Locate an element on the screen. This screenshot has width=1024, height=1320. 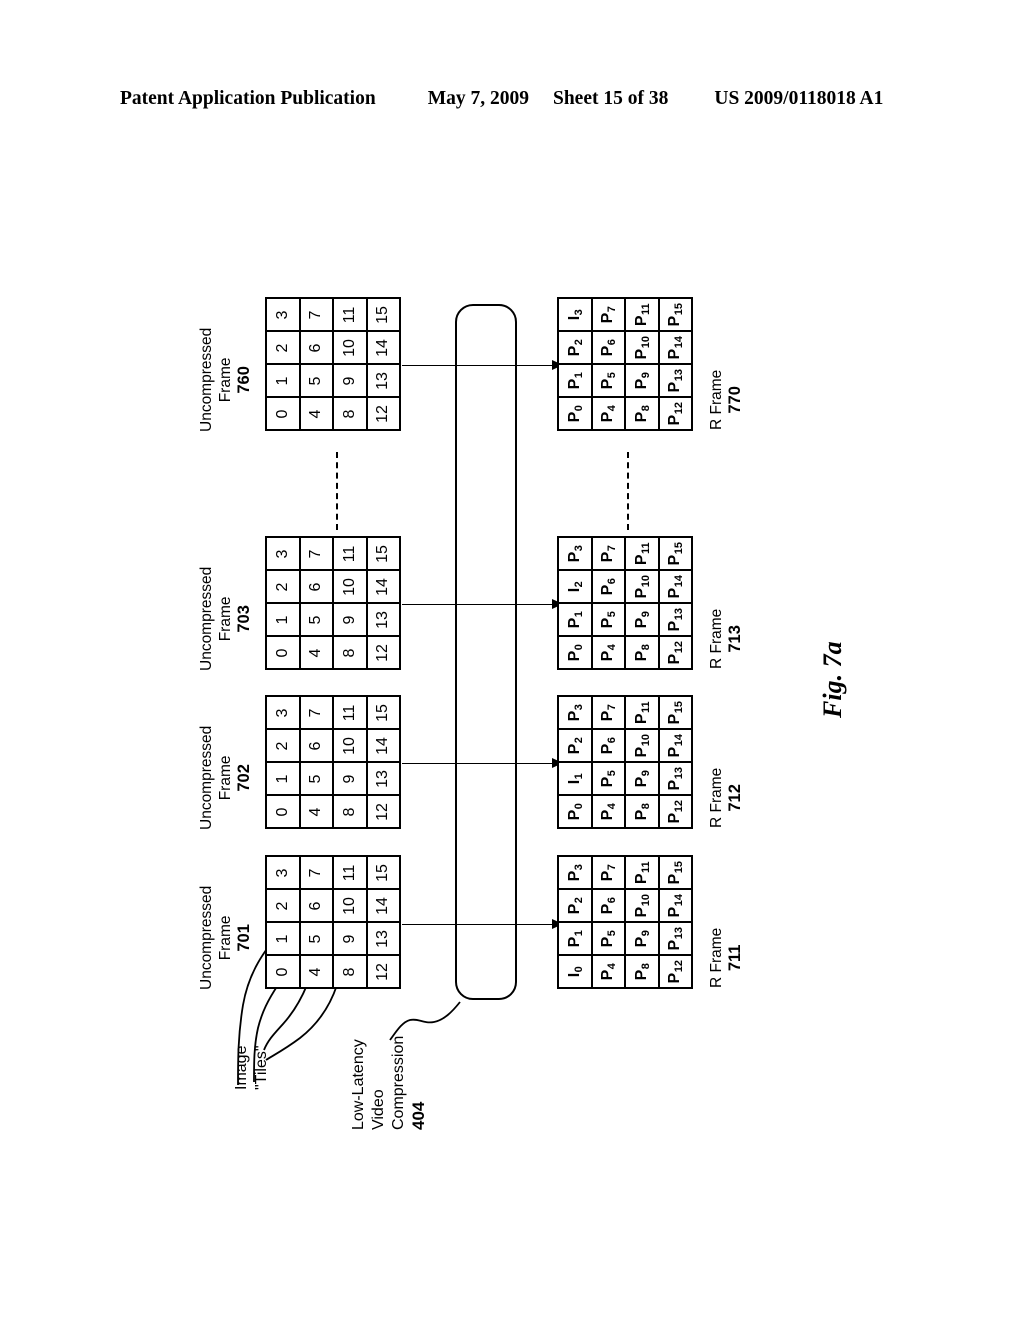
tile-label: P4 is located at coordinates (609, 971).